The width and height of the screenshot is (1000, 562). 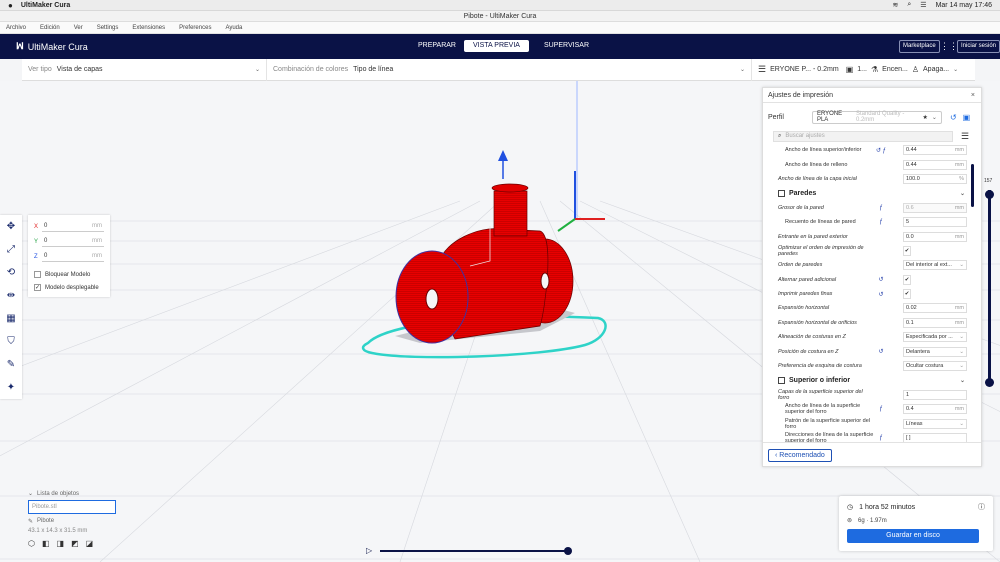 What do you see at coordinates (913, 536) in the screenshot?
I see `save-to-disk-button: Guardar en disco` at bounding box center [913, 536].